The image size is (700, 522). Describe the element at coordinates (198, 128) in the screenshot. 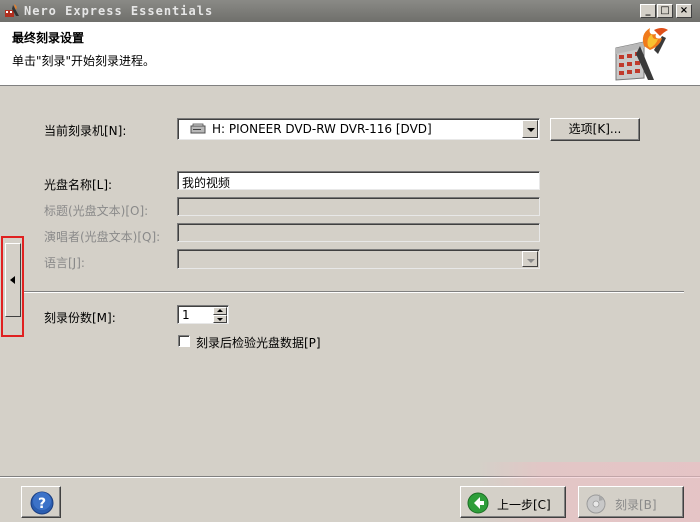

I see `drive-icon` at that location.